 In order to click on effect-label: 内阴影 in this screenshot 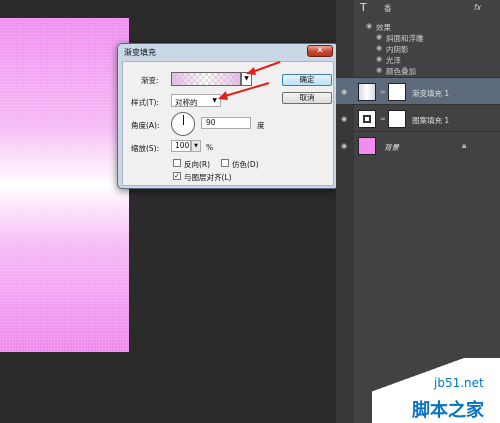, I will do `click(397, 49)`.